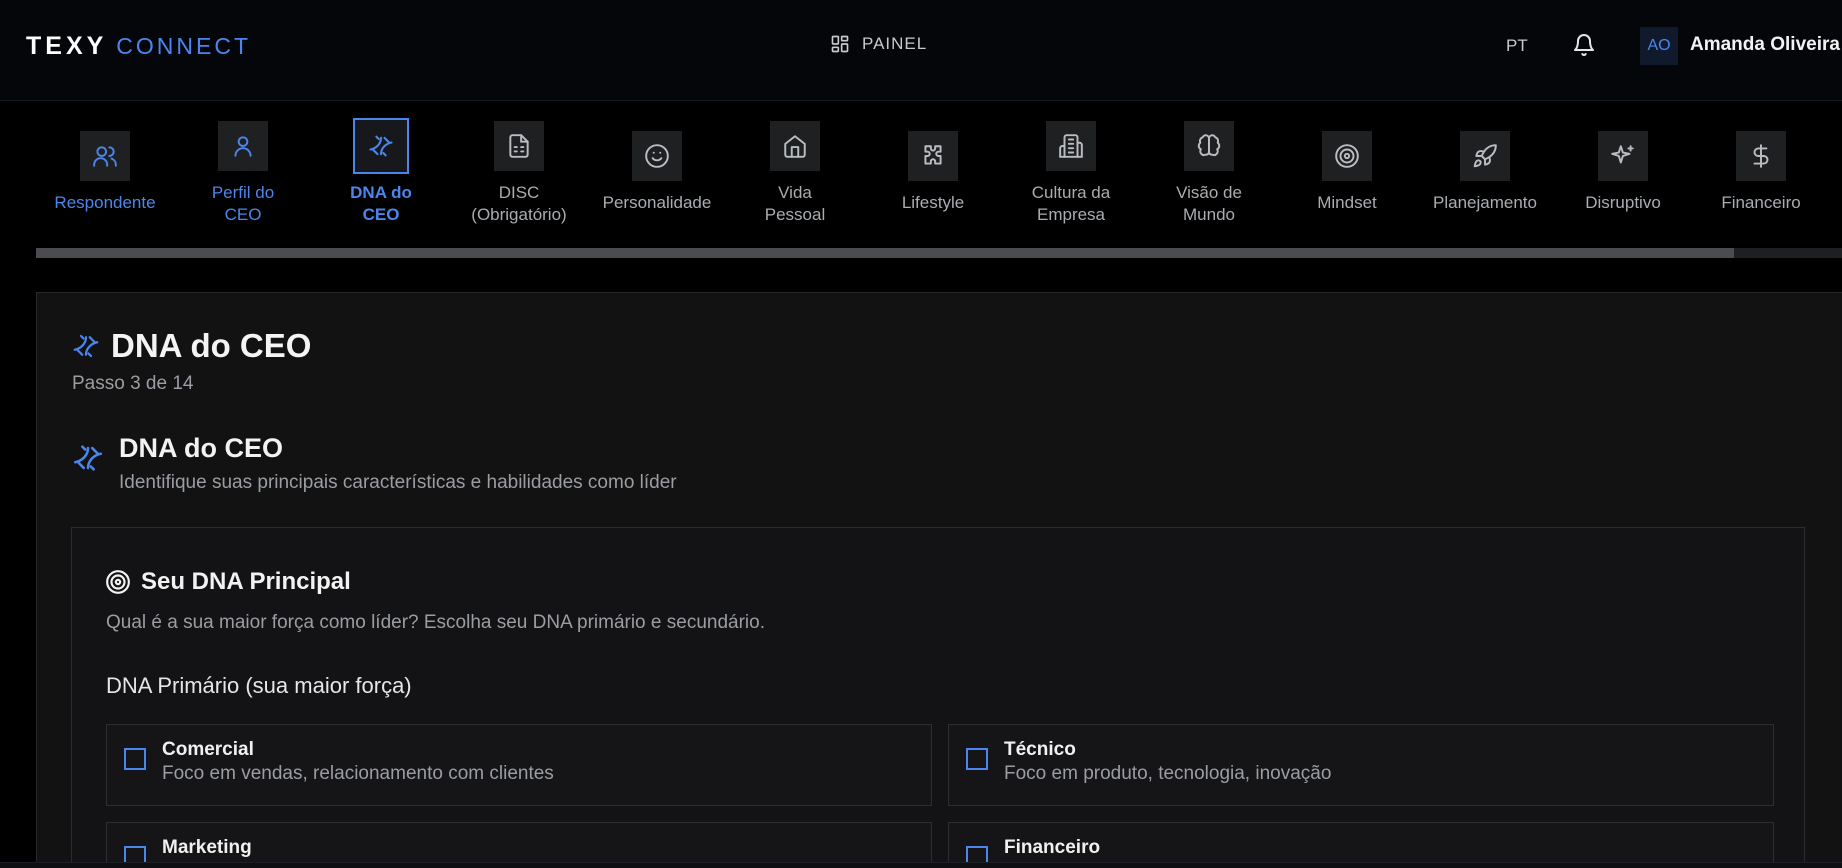  I want to click on step-label: Perfil do CEO, so click(243, 203).